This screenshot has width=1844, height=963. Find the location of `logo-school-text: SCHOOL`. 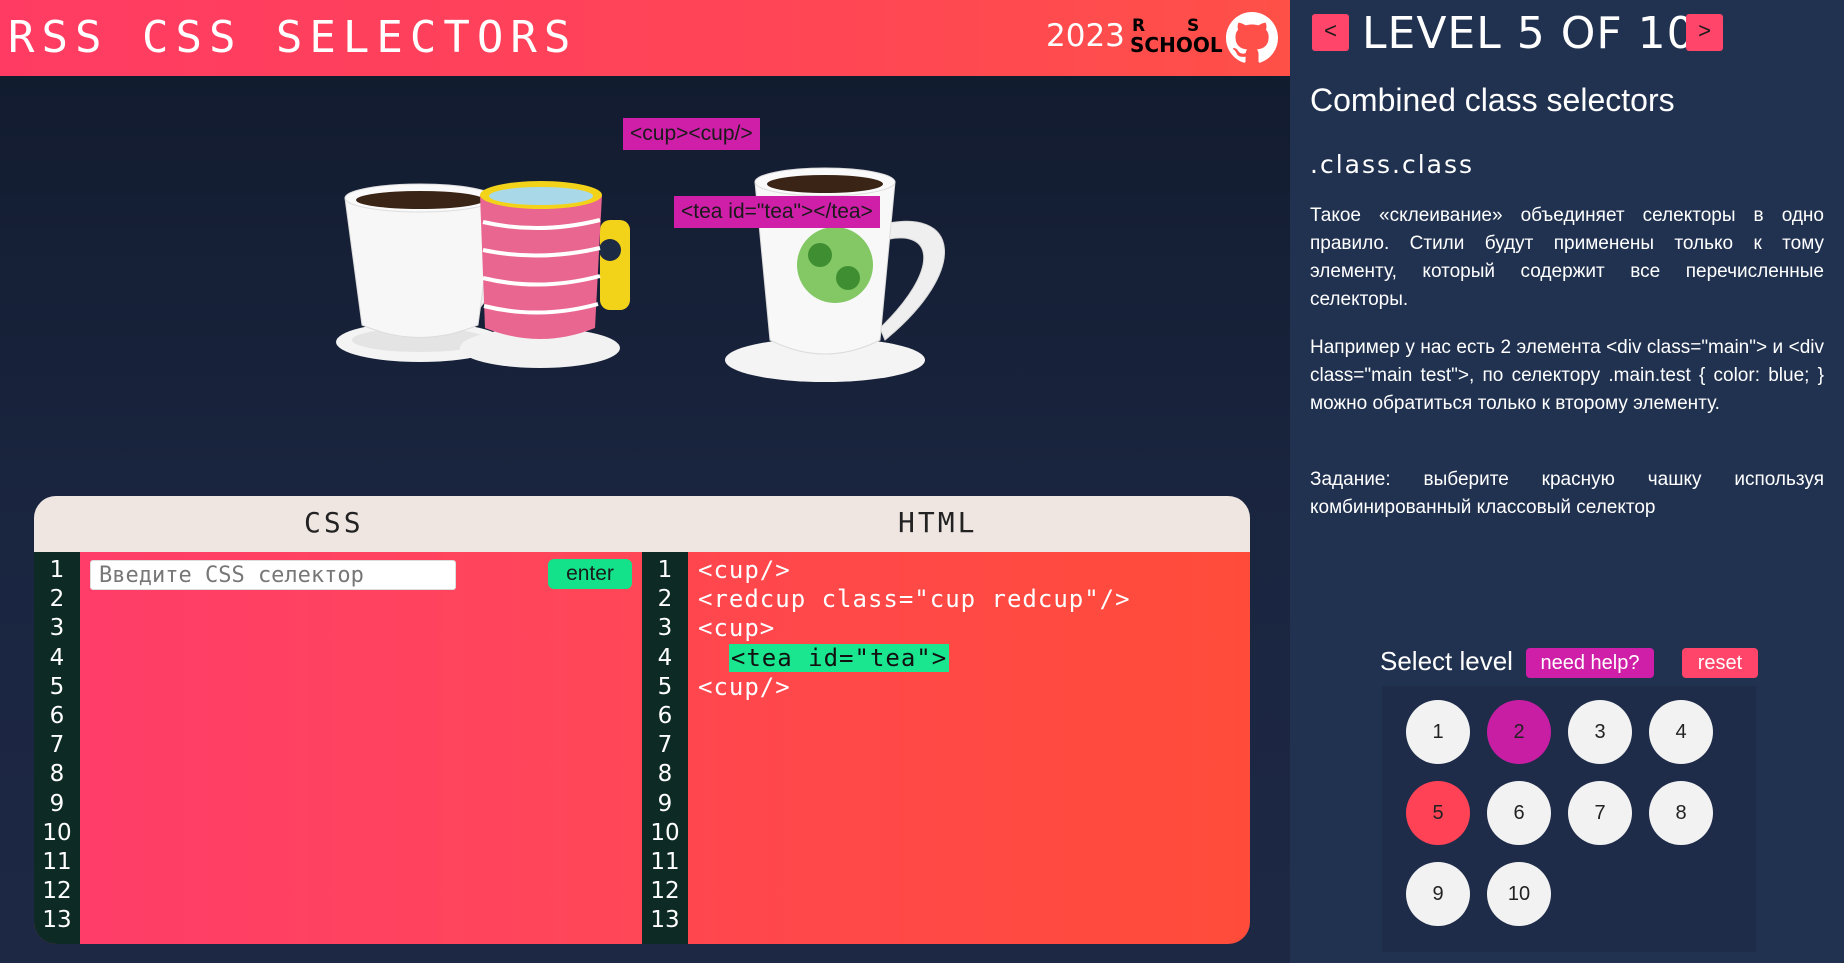

logo-school-text: SCHOOL is located at coordinates (1176, 45).